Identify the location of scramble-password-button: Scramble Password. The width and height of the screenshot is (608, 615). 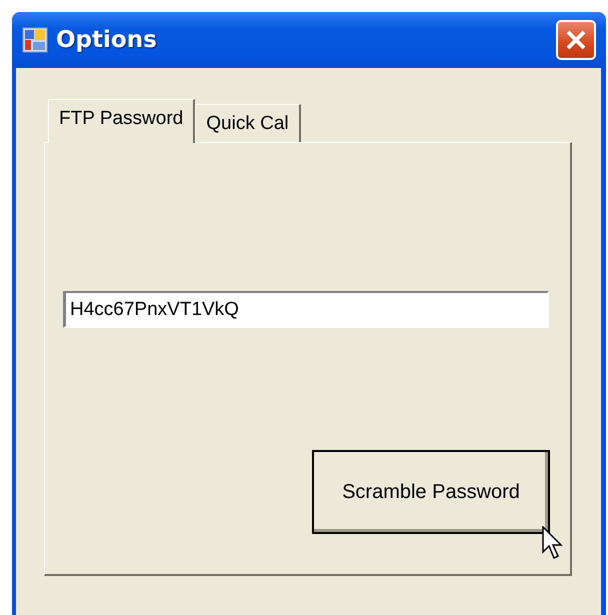
(431, 492).